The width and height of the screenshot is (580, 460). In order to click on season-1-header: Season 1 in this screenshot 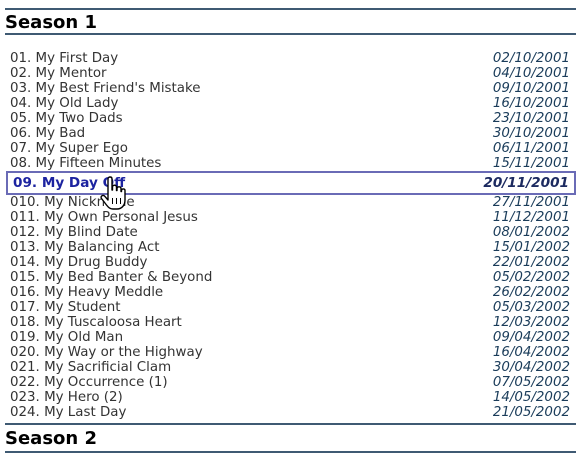, I will do `click(290, 21)`.